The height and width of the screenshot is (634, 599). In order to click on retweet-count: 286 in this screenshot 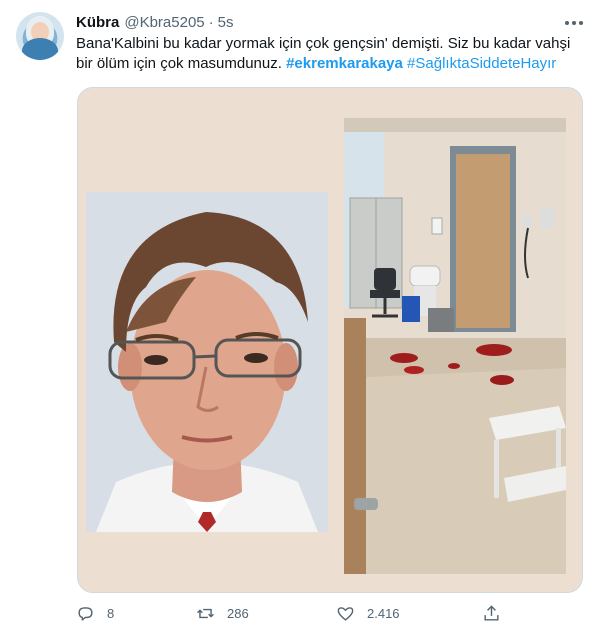, I will do `click(238, 613)`.